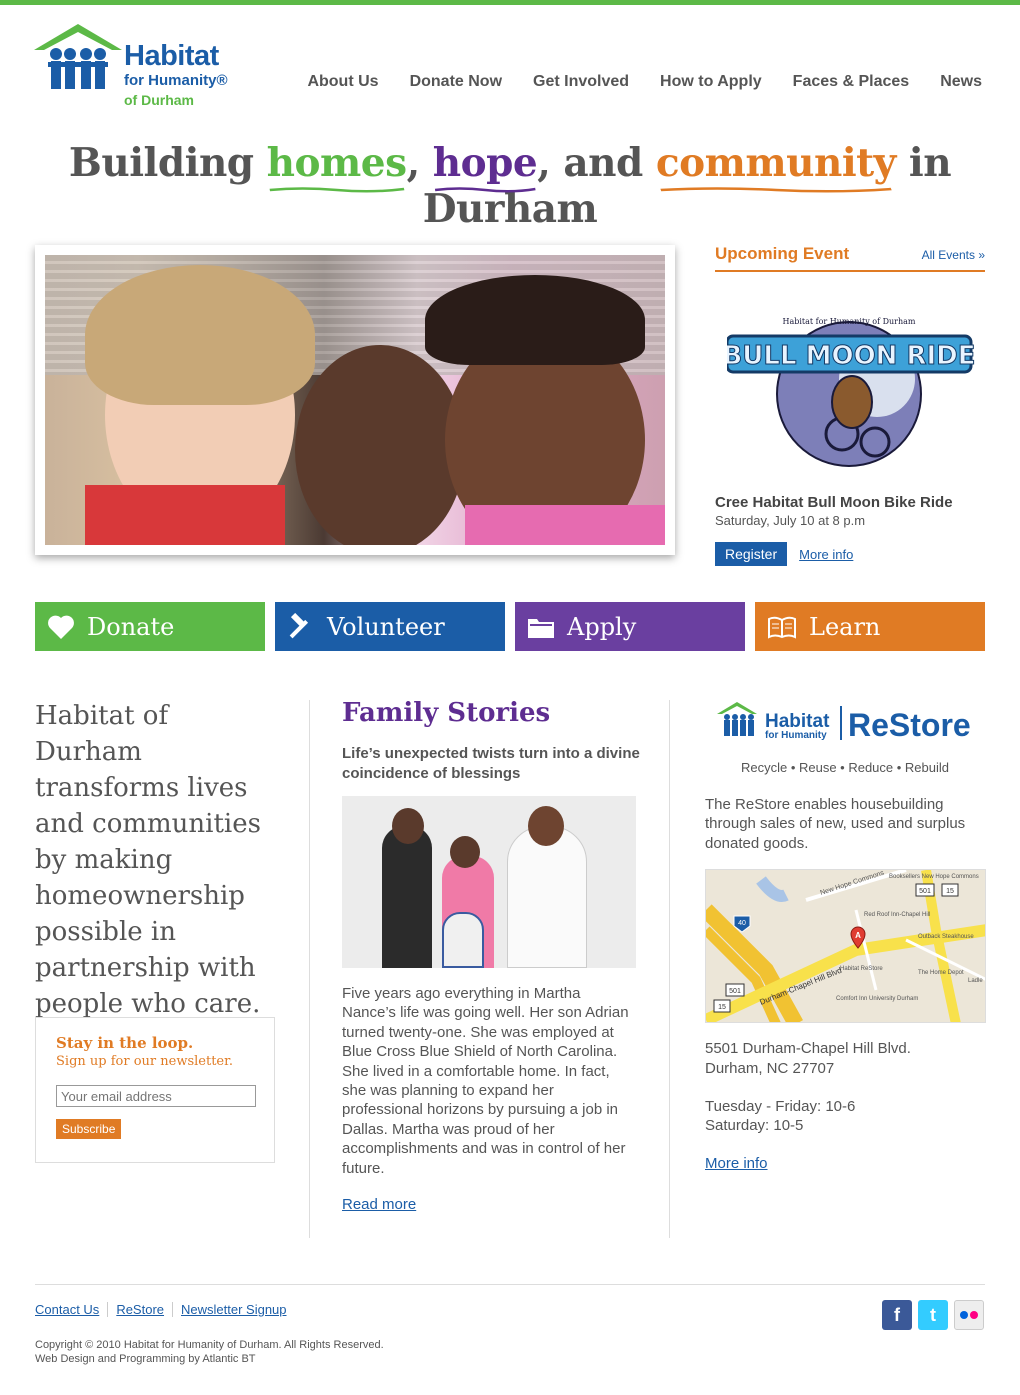 This screenshot has width=1020, height=1395. What do you see at coordinates (510, 626) in the screenshot?
I see `action-buttons: Donate Volunteer Apply Learn` at bounding box center [510, 626].